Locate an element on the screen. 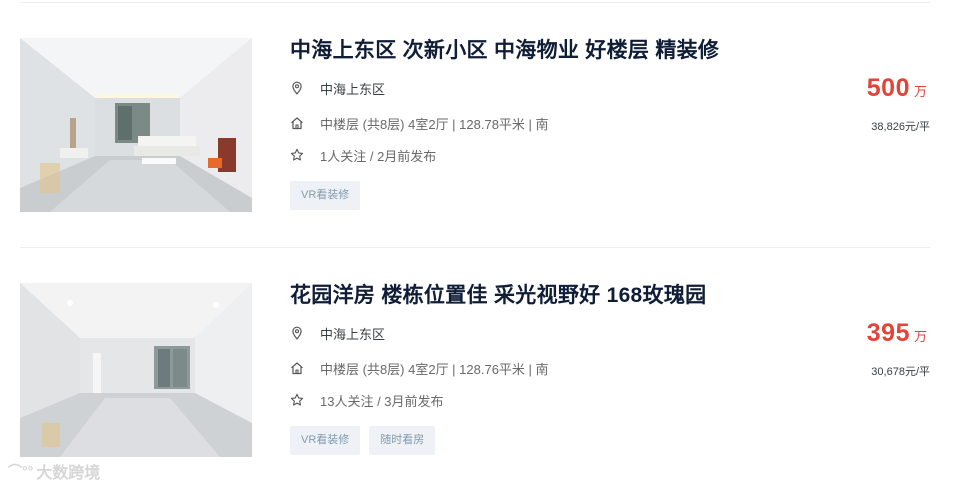  house-info-text: 中楼层 (共8层) 4室2厅 | 128.76平米 | 南 is located at coordinates (434, 369).